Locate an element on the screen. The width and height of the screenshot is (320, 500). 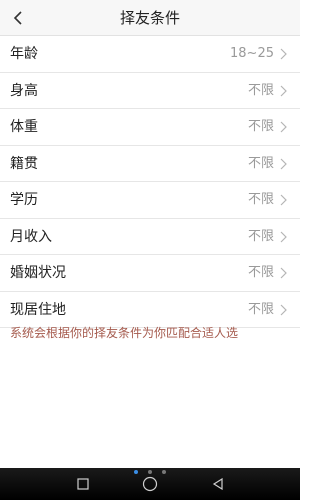
row-monthly-income: 月收入 不限 is located at coordinates (150, 236).